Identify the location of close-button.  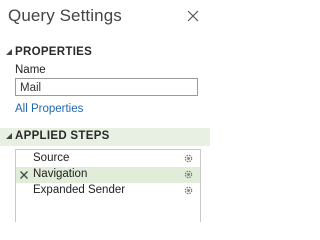
(193, 16).